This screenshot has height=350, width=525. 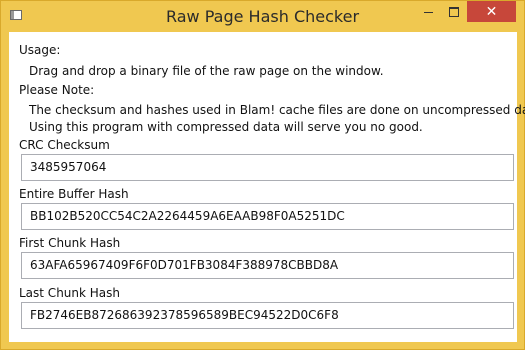 What do you see at coordinates (40, 50) in the screenshot?
I see `usage-heading: Usage:` at bounding box center [40, 50].